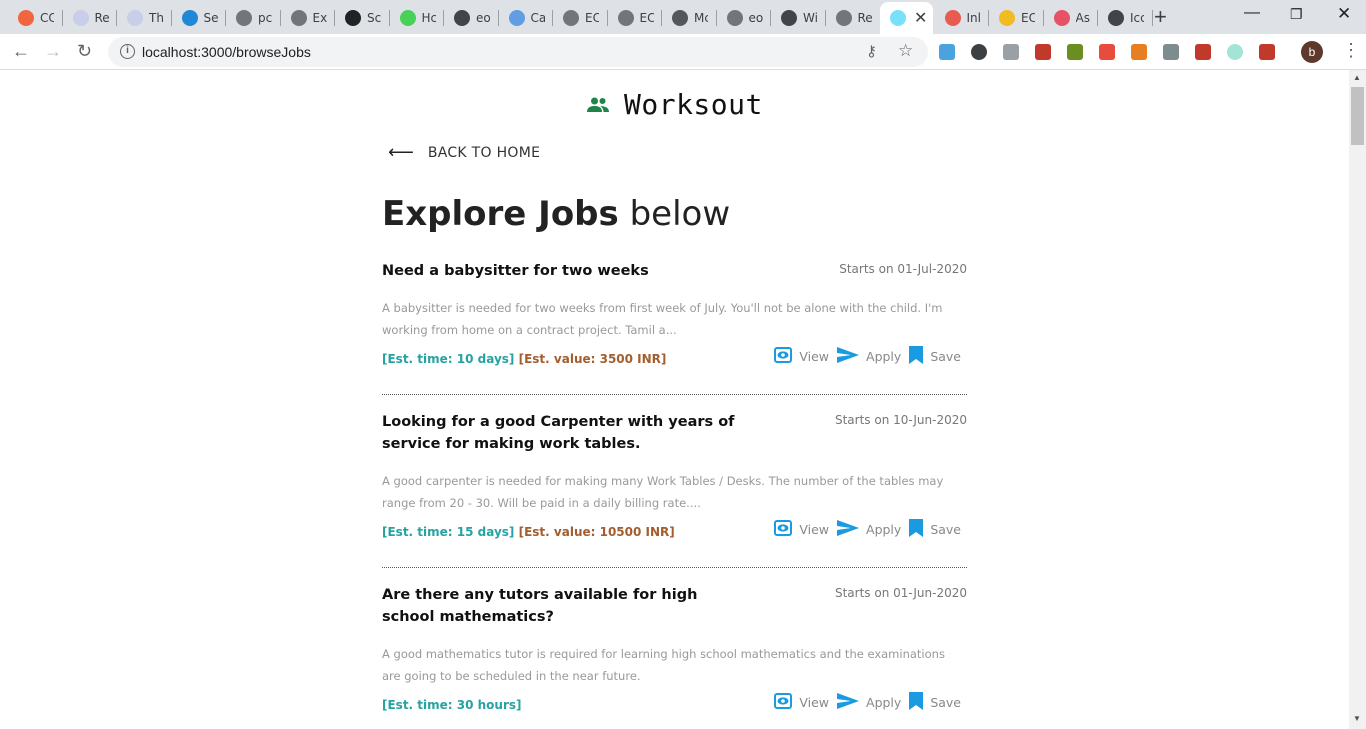 The width and height of the screenshot is (1366, 729). I want to click on extension-hex-icon, so click(1171, 52).